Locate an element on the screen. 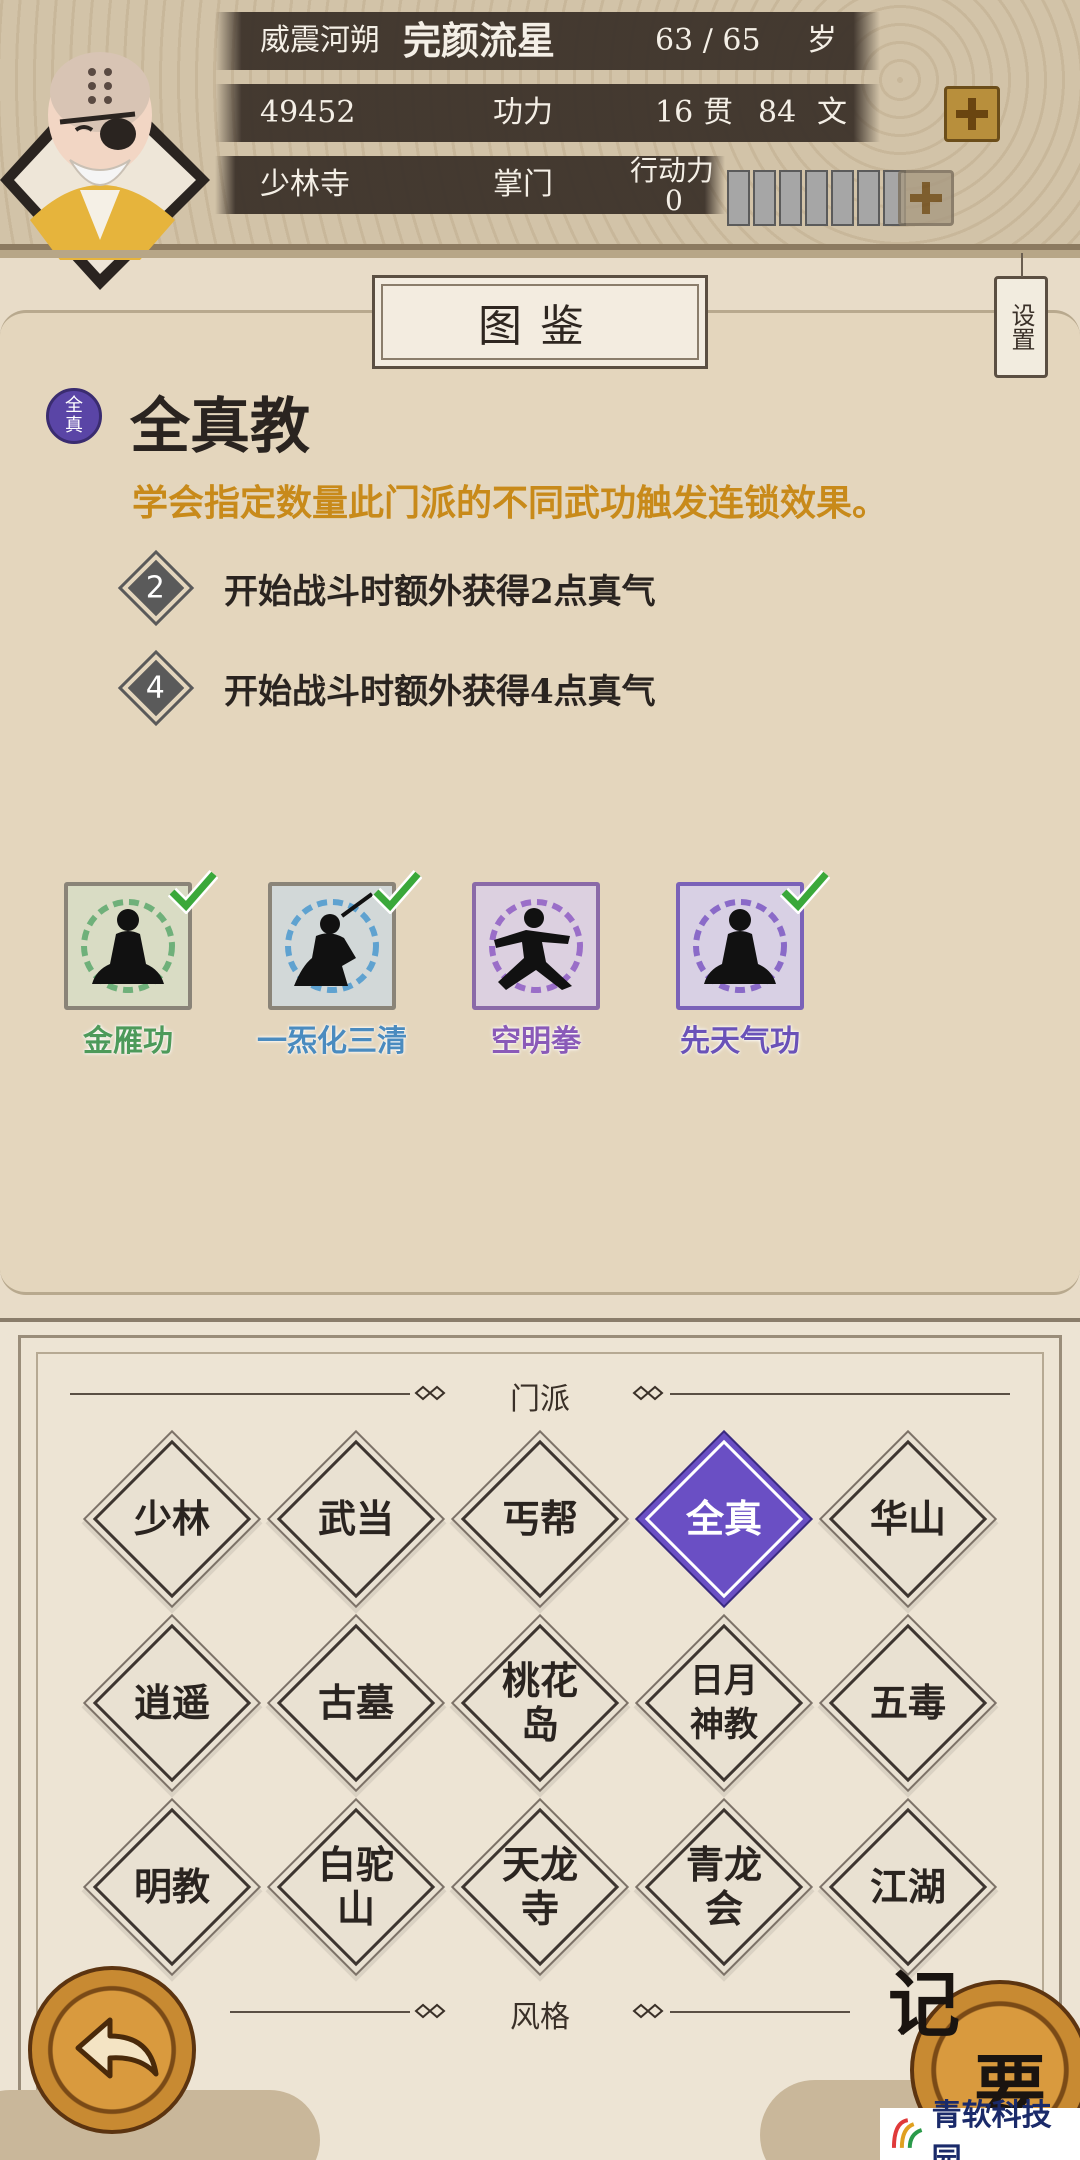 Image resolution: width=1080 pixels, height=2160 pixels. sect-button-label: 桃花岛 is located at coordinates (539, 1702).